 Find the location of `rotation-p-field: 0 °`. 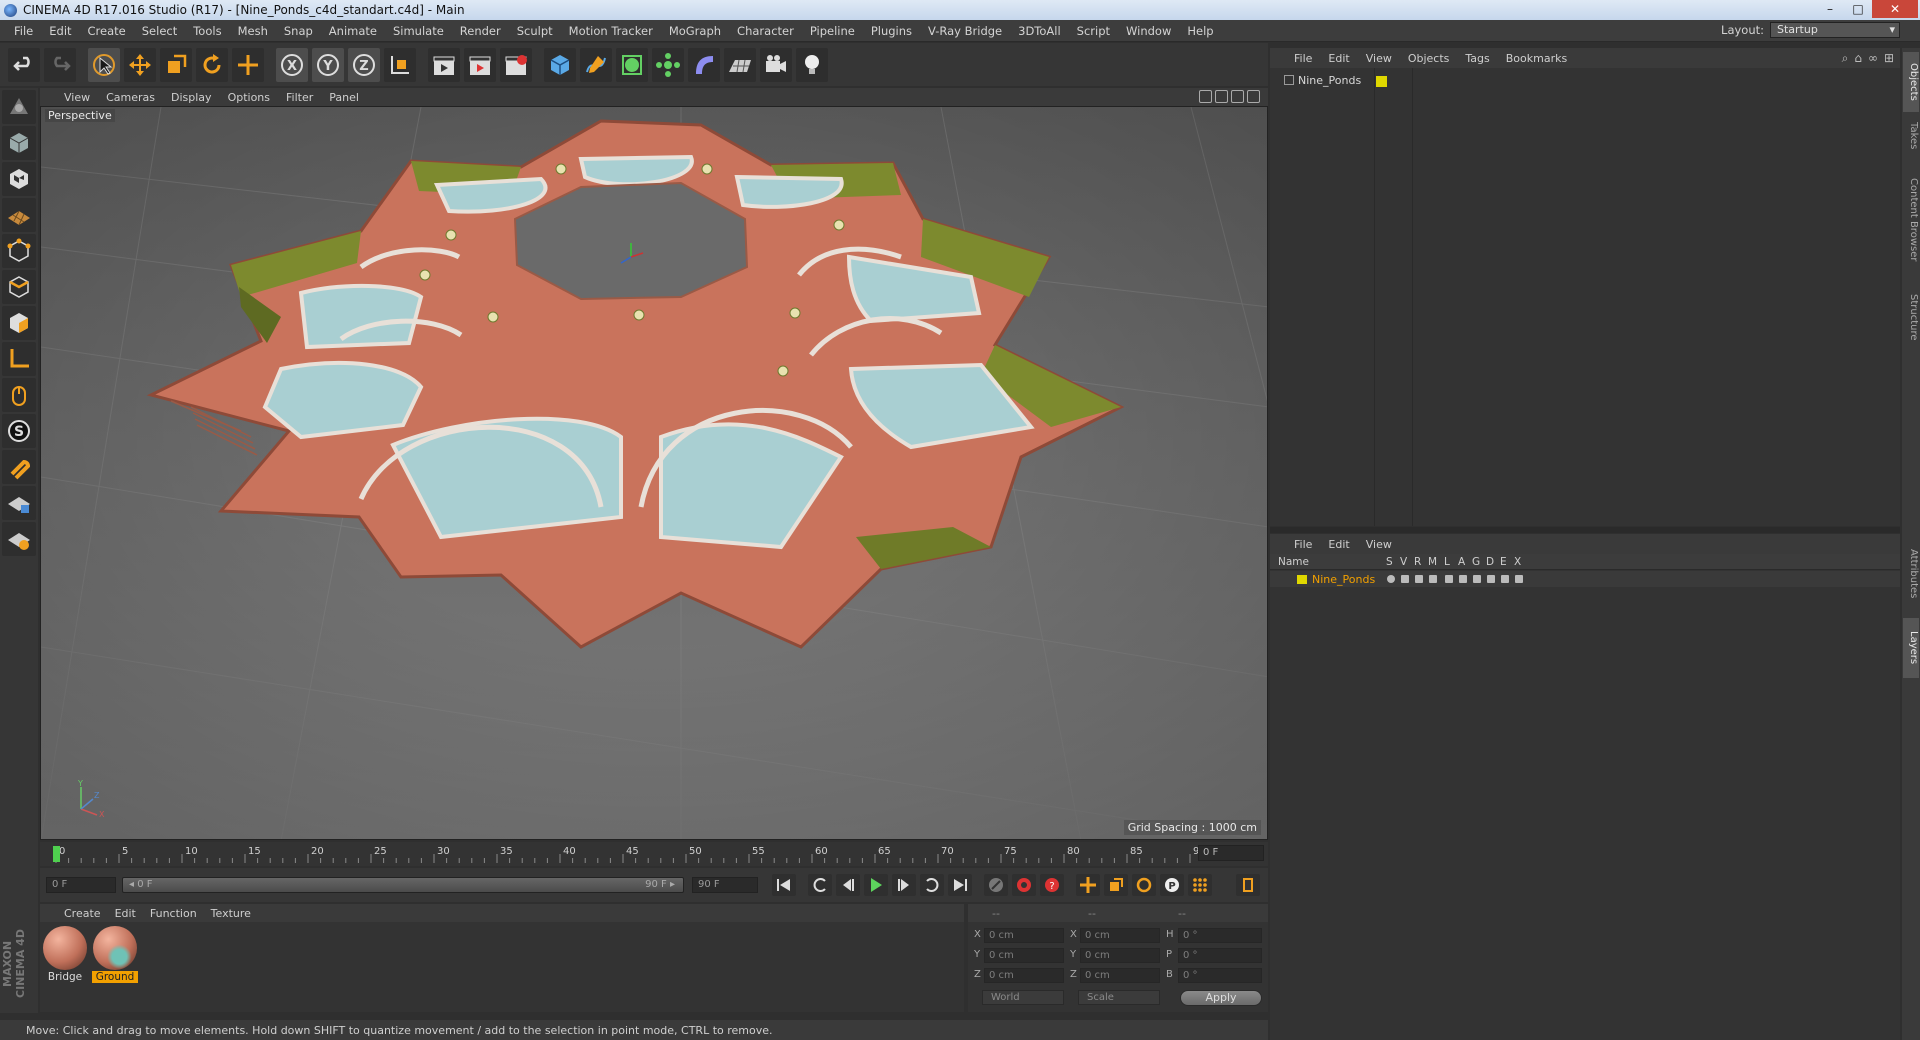

rotation-p-field: 0 ° is located at coordinates (1220, 955).